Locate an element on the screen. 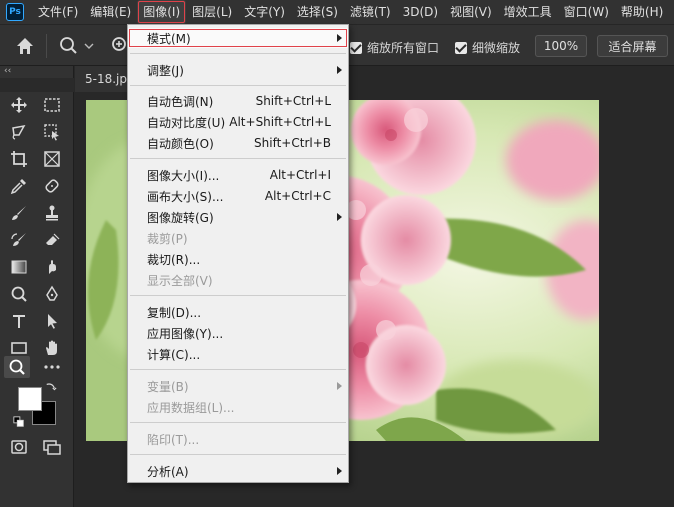  menu-item-shortcut: Alt+Ctrl+I is located at coordinates (300, 175).